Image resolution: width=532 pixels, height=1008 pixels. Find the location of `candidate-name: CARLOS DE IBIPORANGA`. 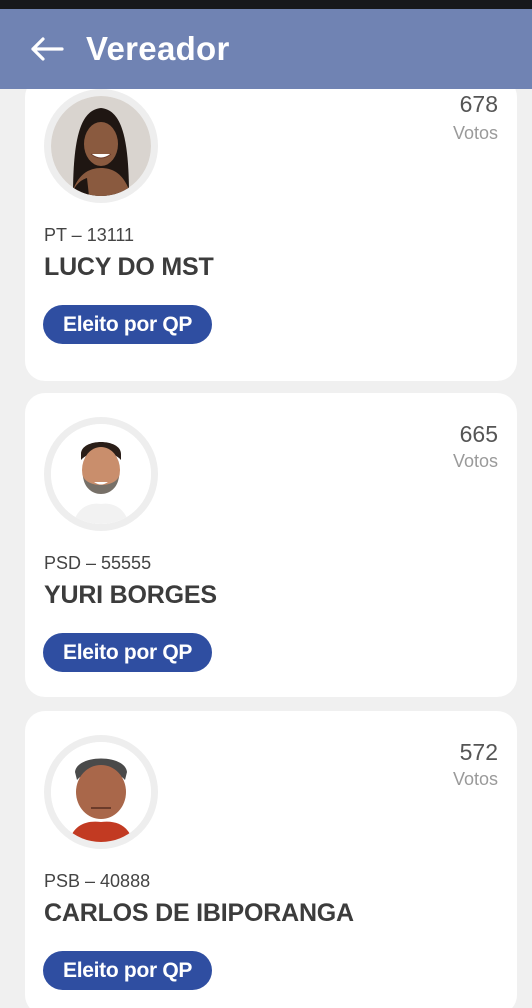

candidate-name: CARLOS DE IBIPORANGA is located at coordinates (199, 913).